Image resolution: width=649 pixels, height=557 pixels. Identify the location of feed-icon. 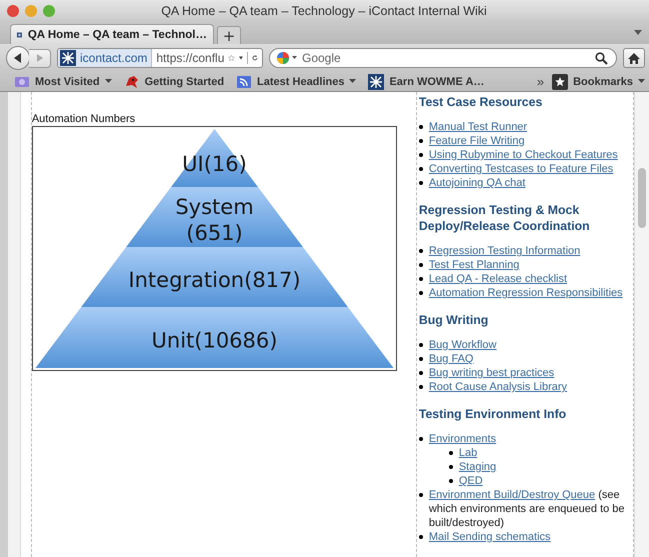
(244, 82).